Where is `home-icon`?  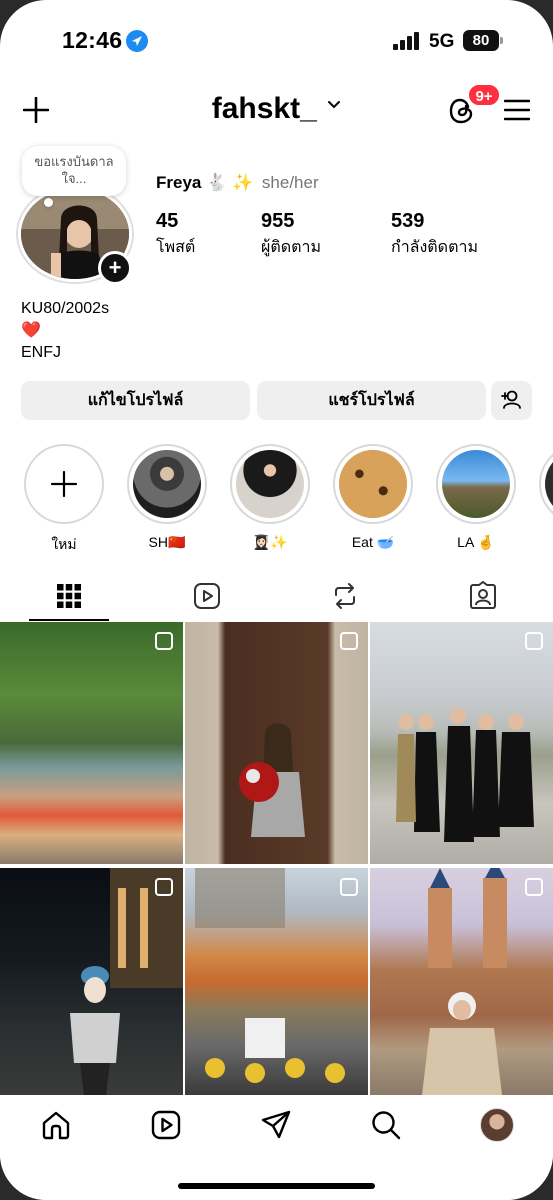
home-icon is located at coordinates (56, 1125).